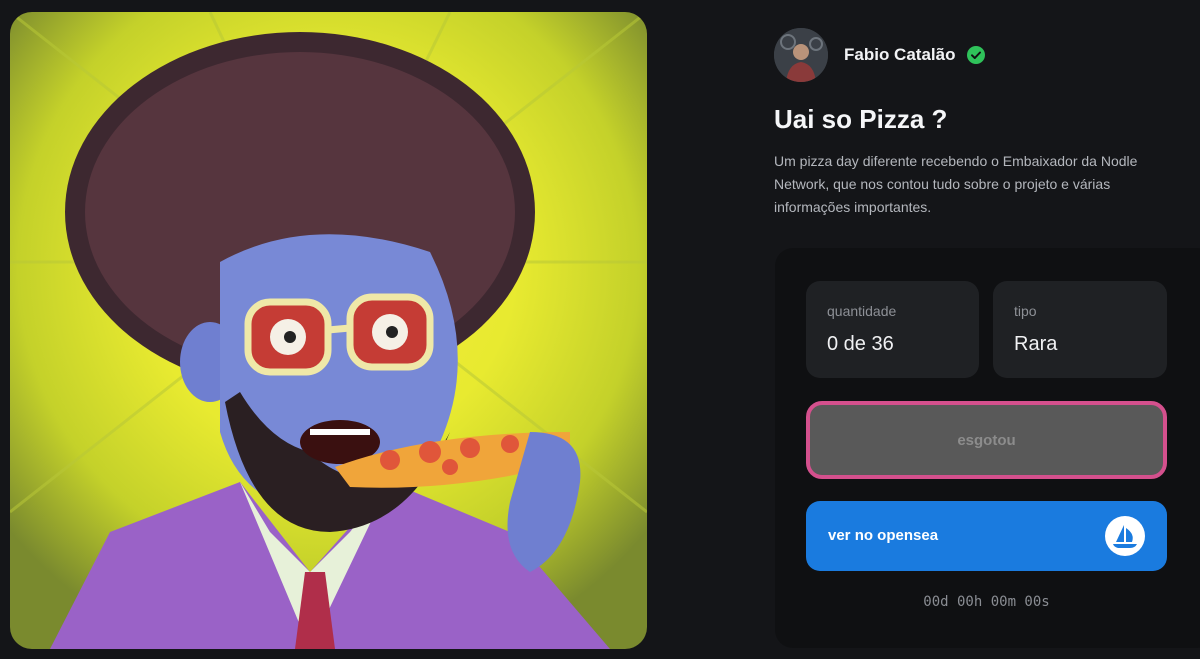  I want to click on creator-avatar, so click(801, 55).